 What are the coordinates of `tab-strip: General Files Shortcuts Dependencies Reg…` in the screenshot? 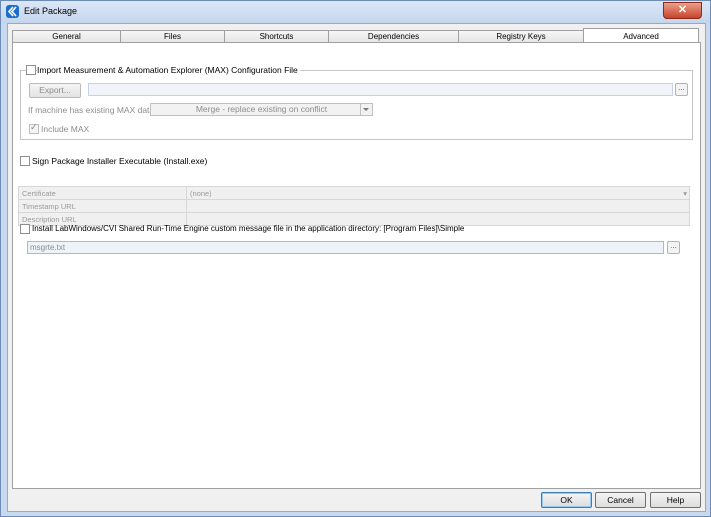 It's located at (356, 36).